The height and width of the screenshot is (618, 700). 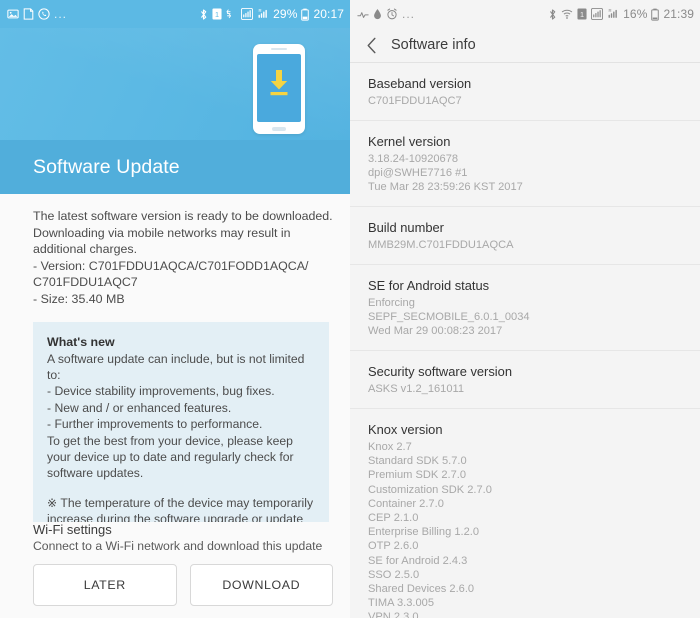 What do you see at coordinates (139, 407) in the screenshot?
I see `whats-new-line: - New and / or enhanced features.` at bounding box center [139, 407].